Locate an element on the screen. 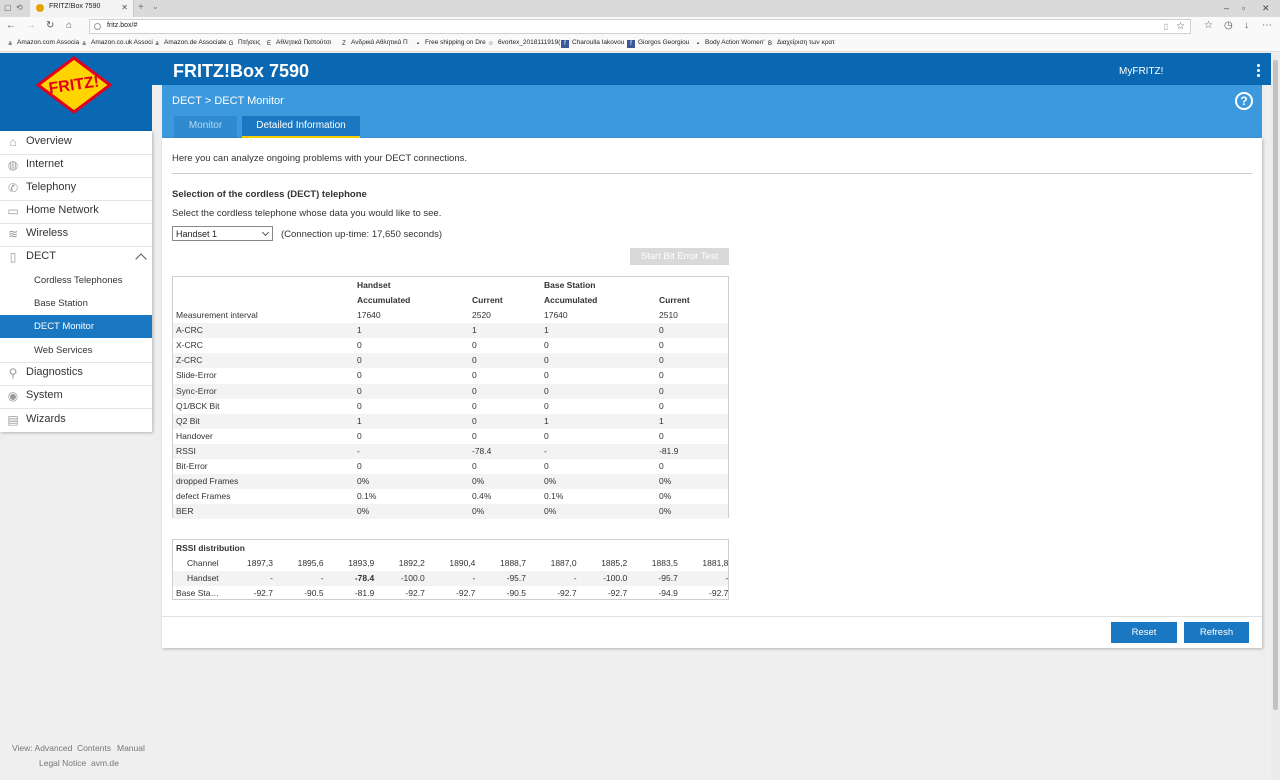  bookmark-label: Ανδρικά Αθλητικά Π is located at coordinates (379, 42).